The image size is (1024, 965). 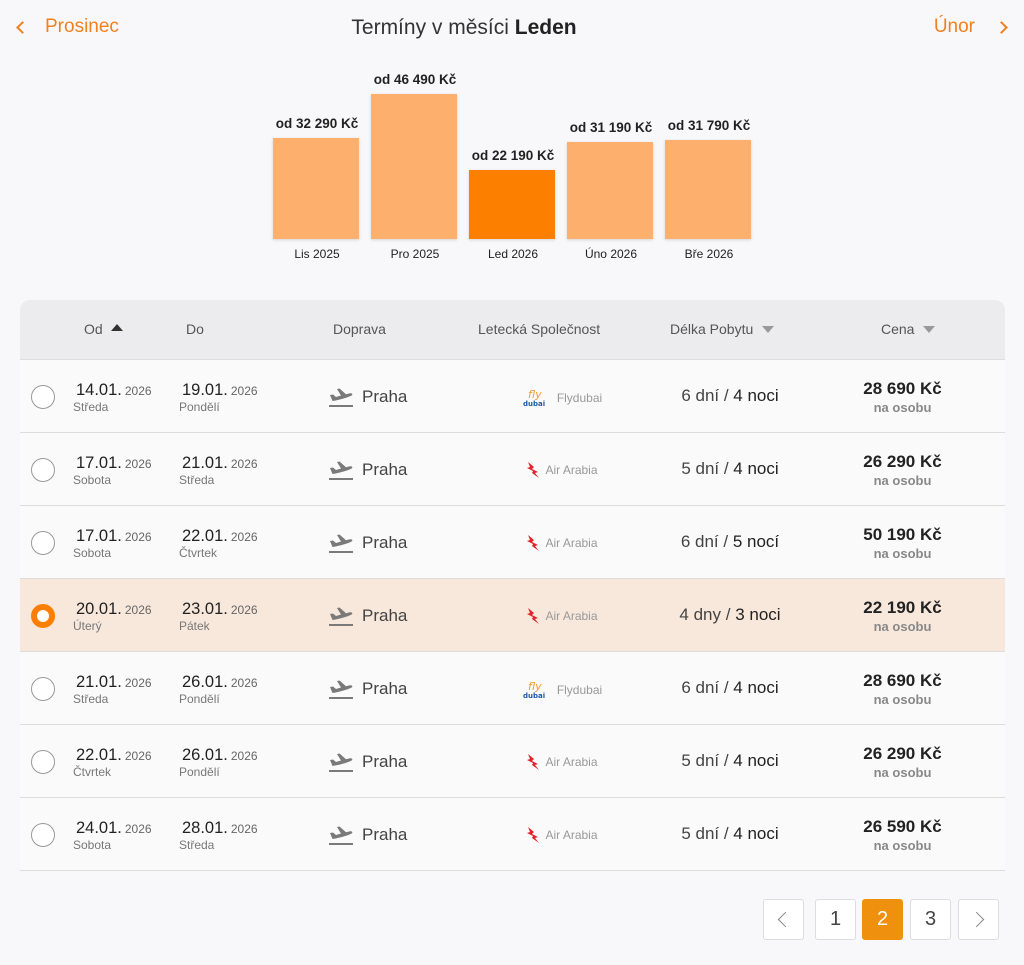 I want to click on stay-length: 6 dní / 5 nocí, so click(x=730, y=541).